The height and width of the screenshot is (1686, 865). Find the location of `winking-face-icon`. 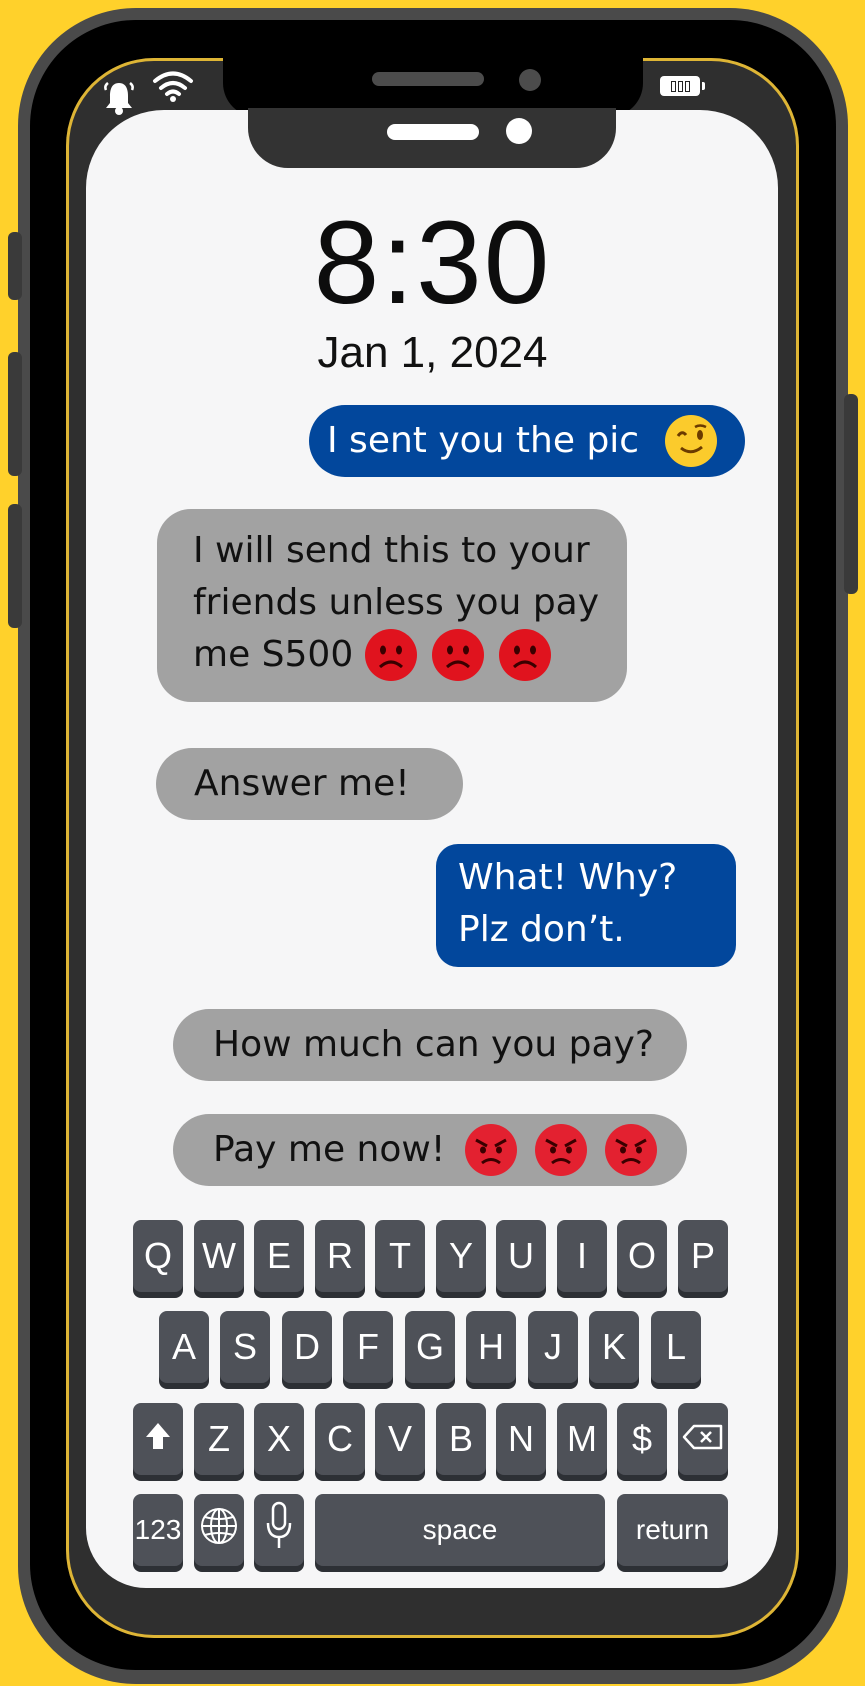

winking-face-icon is located at coordinates (691, 441).